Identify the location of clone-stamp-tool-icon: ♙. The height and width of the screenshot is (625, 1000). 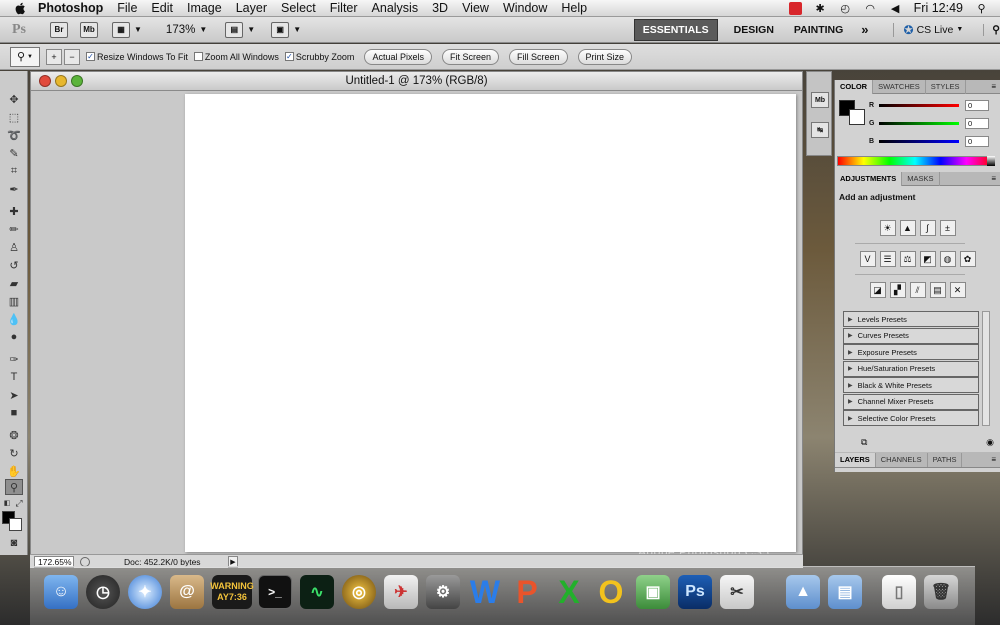
(14, 247).